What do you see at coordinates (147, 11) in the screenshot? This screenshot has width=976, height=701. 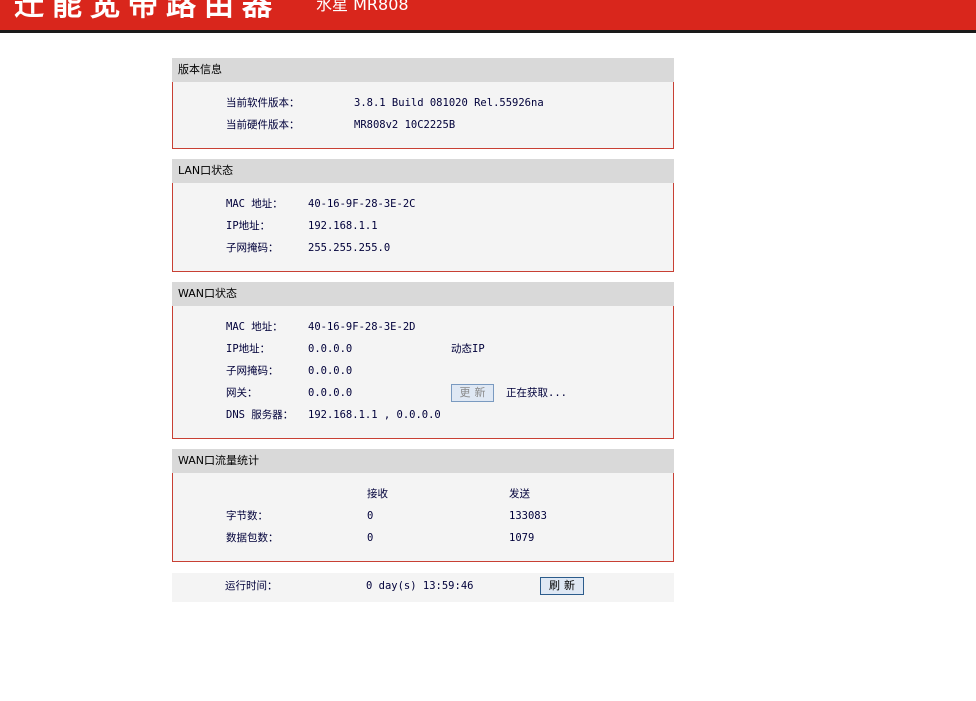 I see `header-title: 迁能宽带路由器` at bounding box center [147, 11].